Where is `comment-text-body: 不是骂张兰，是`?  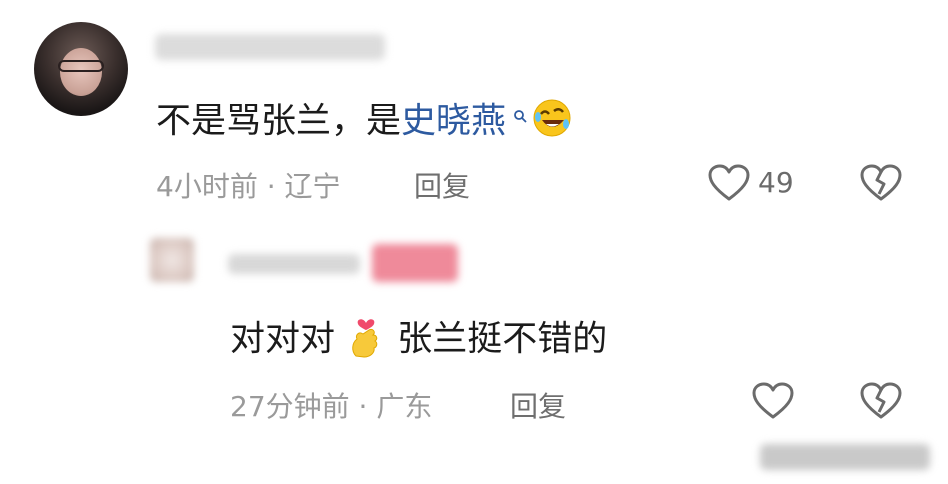 comment-text-body: 不是骂张兰，是 is located at coordinates (279, 121).